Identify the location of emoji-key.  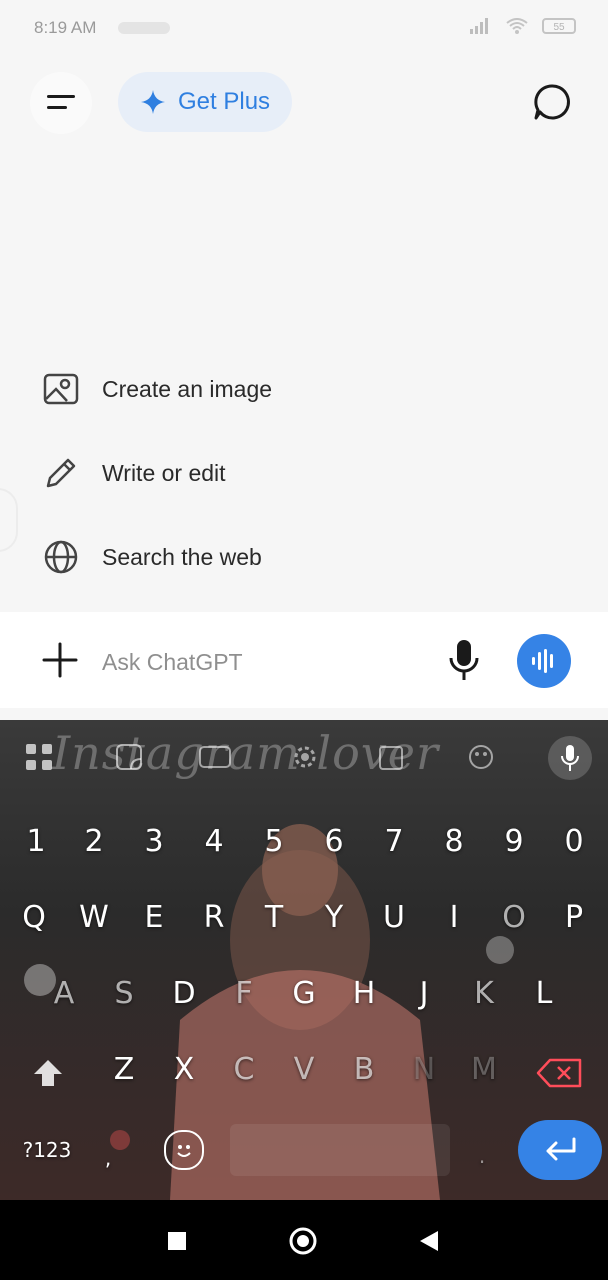
(184, 1150).